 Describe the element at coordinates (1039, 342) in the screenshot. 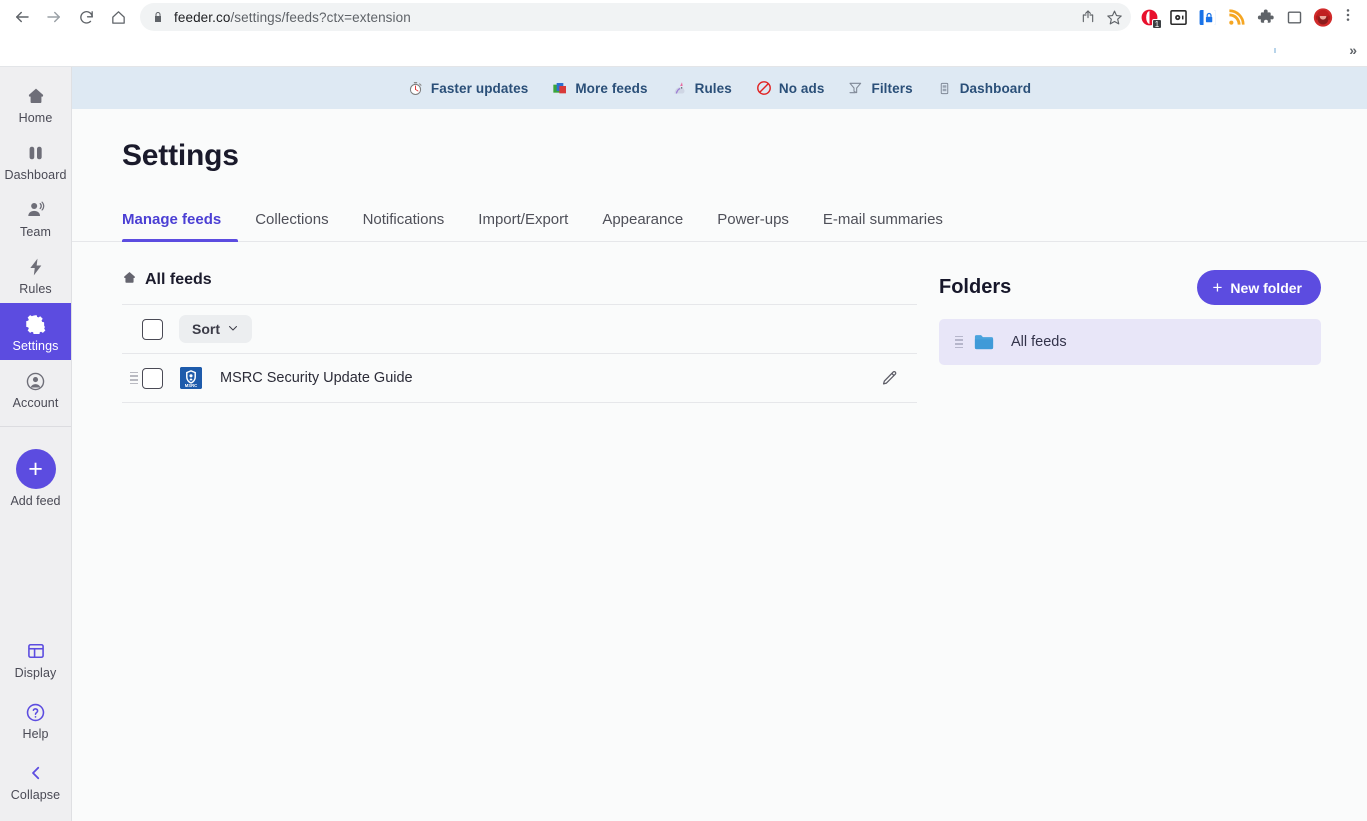

I see `folder-name: All feeds` at that location.